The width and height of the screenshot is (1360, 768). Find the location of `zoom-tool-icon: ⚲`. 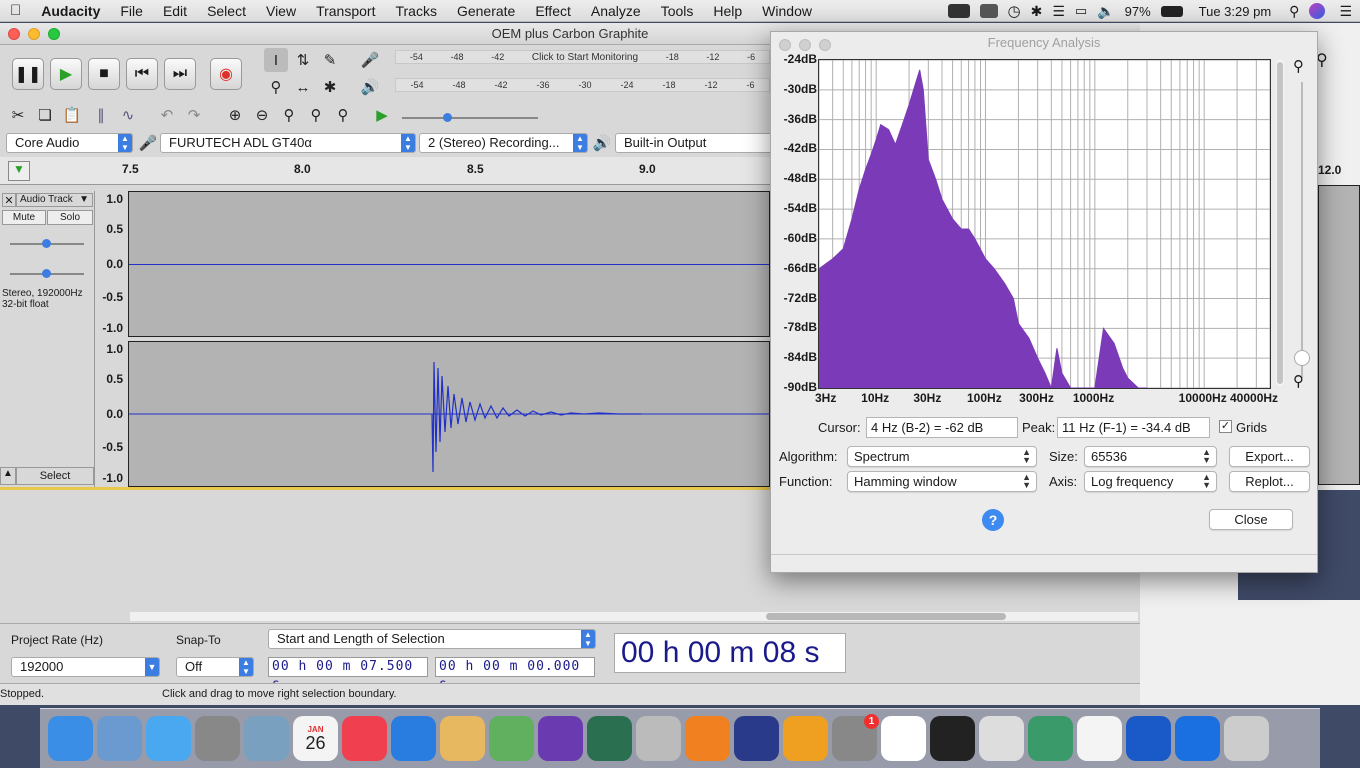

zoom-tool-icon: ⚲ is located at coordinates (276, 87).